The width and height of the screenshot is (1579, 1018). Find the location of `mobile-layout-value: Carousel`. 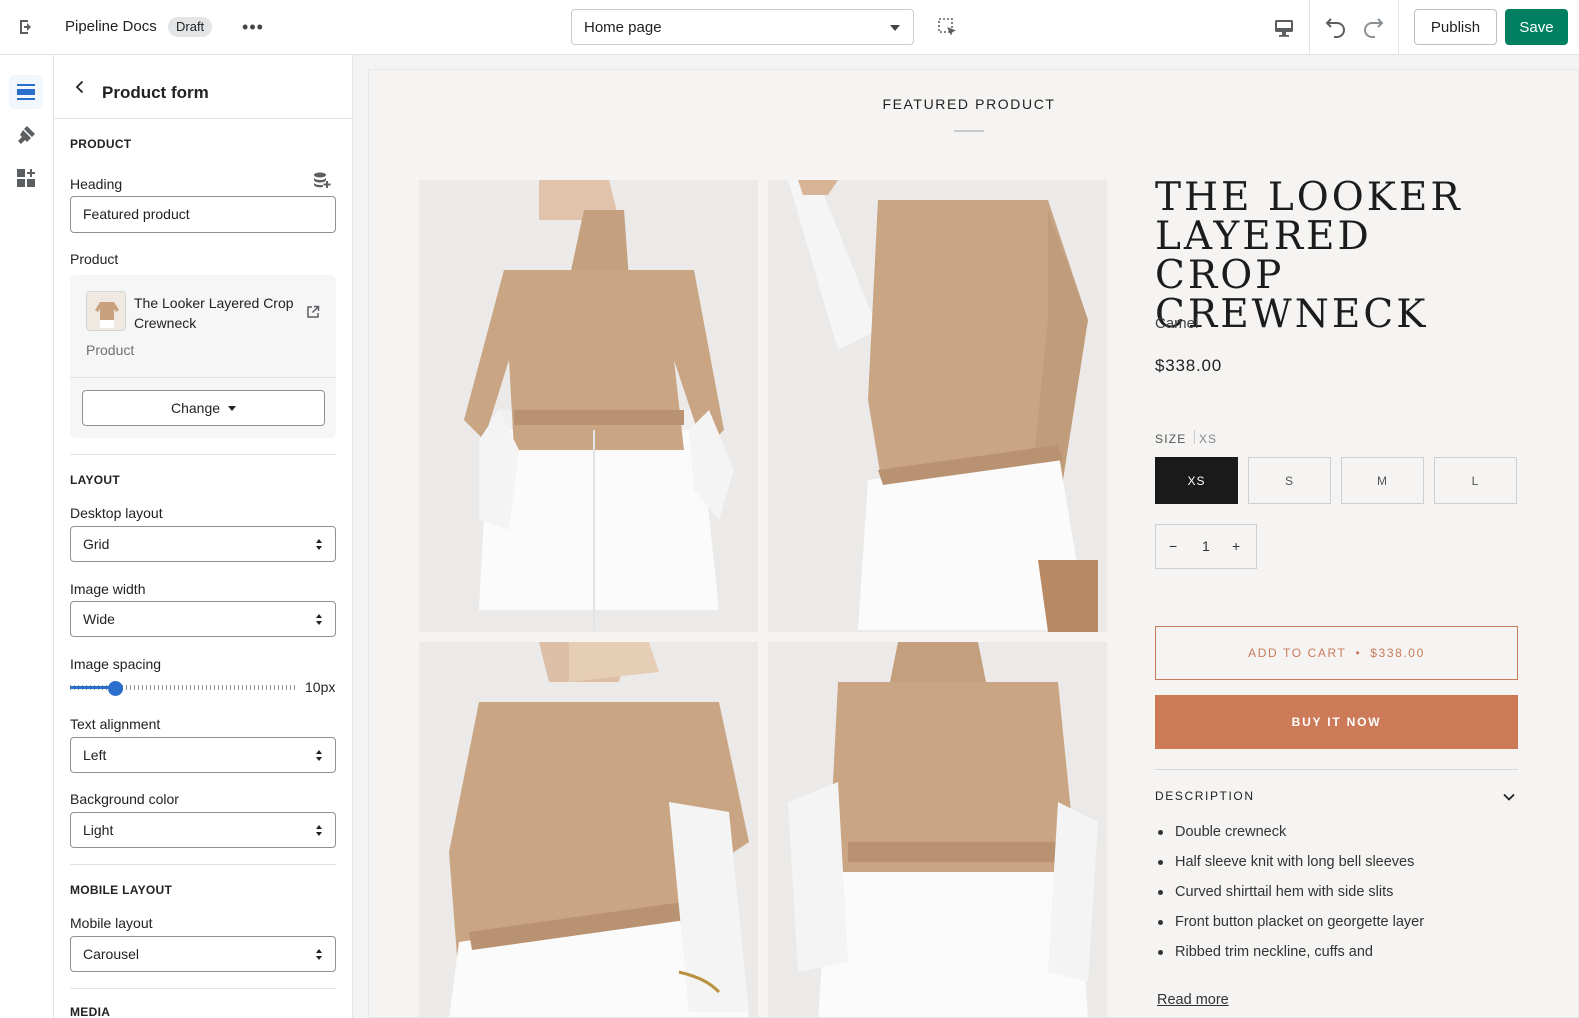

mobile-layout-value: Carousel is located at coordinates (111, 954).